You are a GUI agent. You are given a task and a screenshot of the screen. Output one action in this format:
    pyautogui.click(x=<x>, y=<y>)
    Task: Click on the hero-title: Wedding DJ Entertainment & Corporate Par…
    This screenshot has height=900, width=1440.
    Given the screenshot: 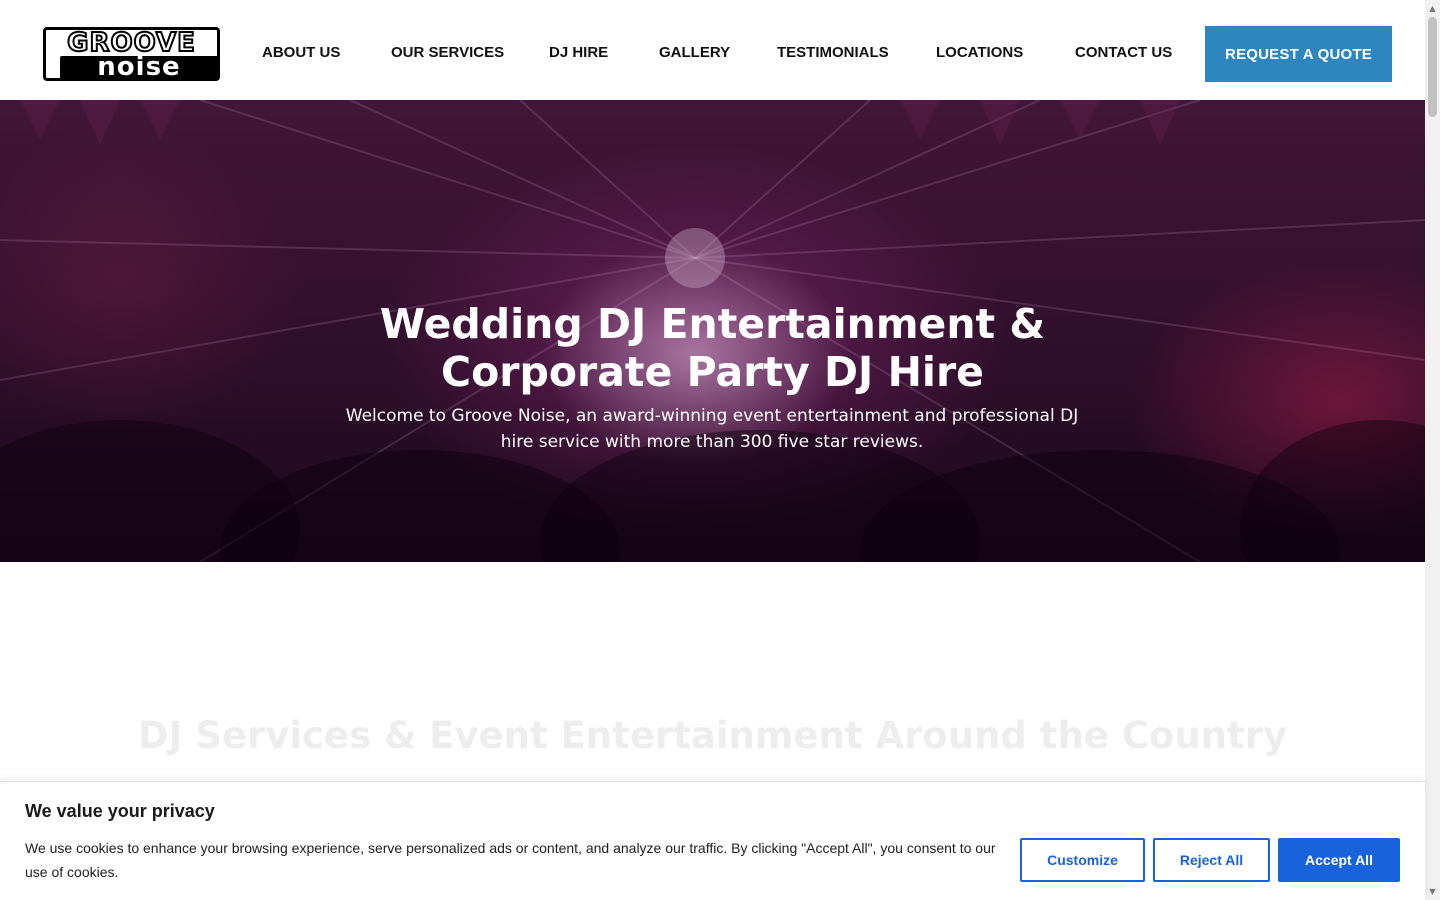 What is the action you would take?
    pyautogui.click(x=712, y=348)
    